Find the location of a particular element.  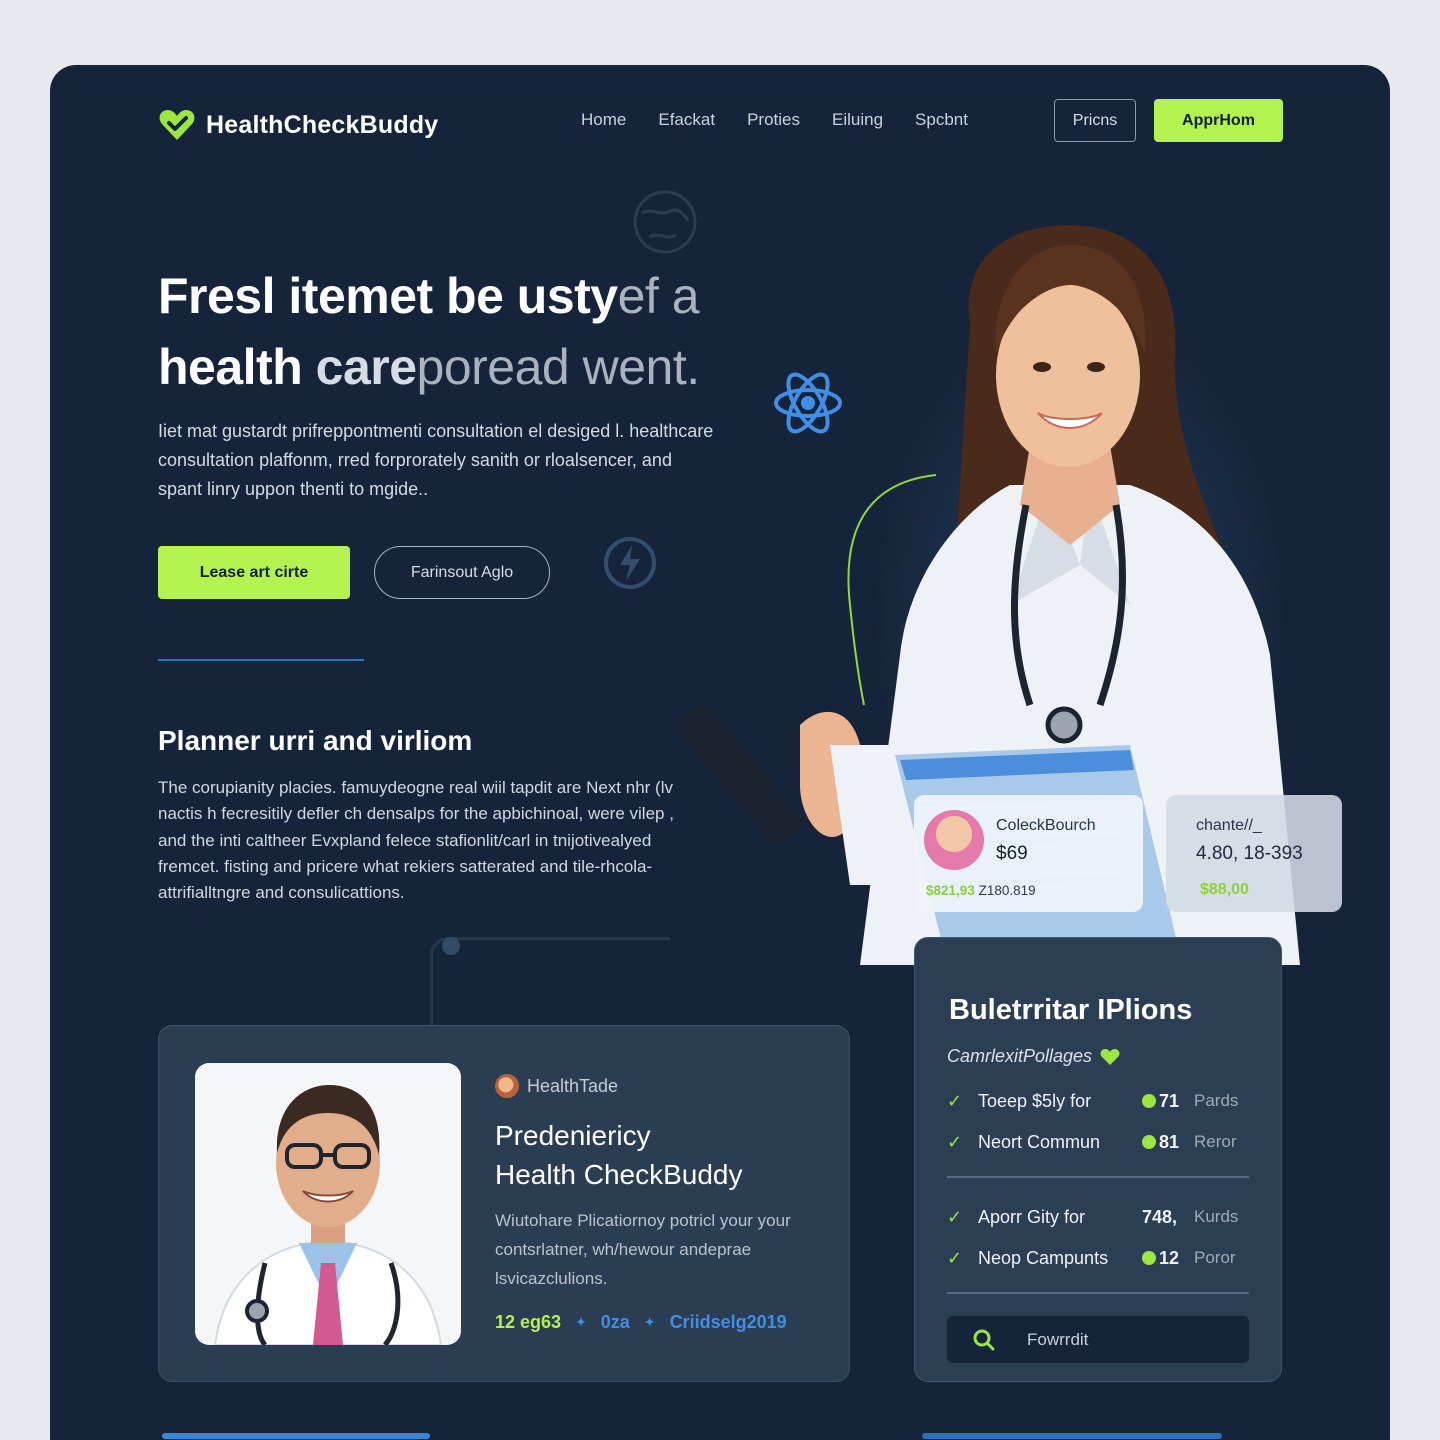

profile-stat-1: 12 eg63 is located at coordinates (528, 1322).